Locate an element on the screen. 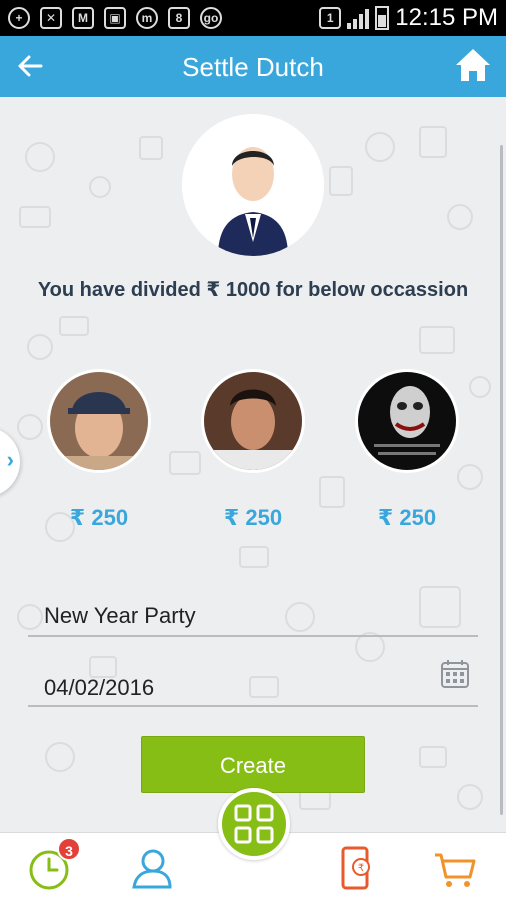 This screenshot has width=506, height=900. app-notification-icon: 8 is located at coordinates (179, 18).